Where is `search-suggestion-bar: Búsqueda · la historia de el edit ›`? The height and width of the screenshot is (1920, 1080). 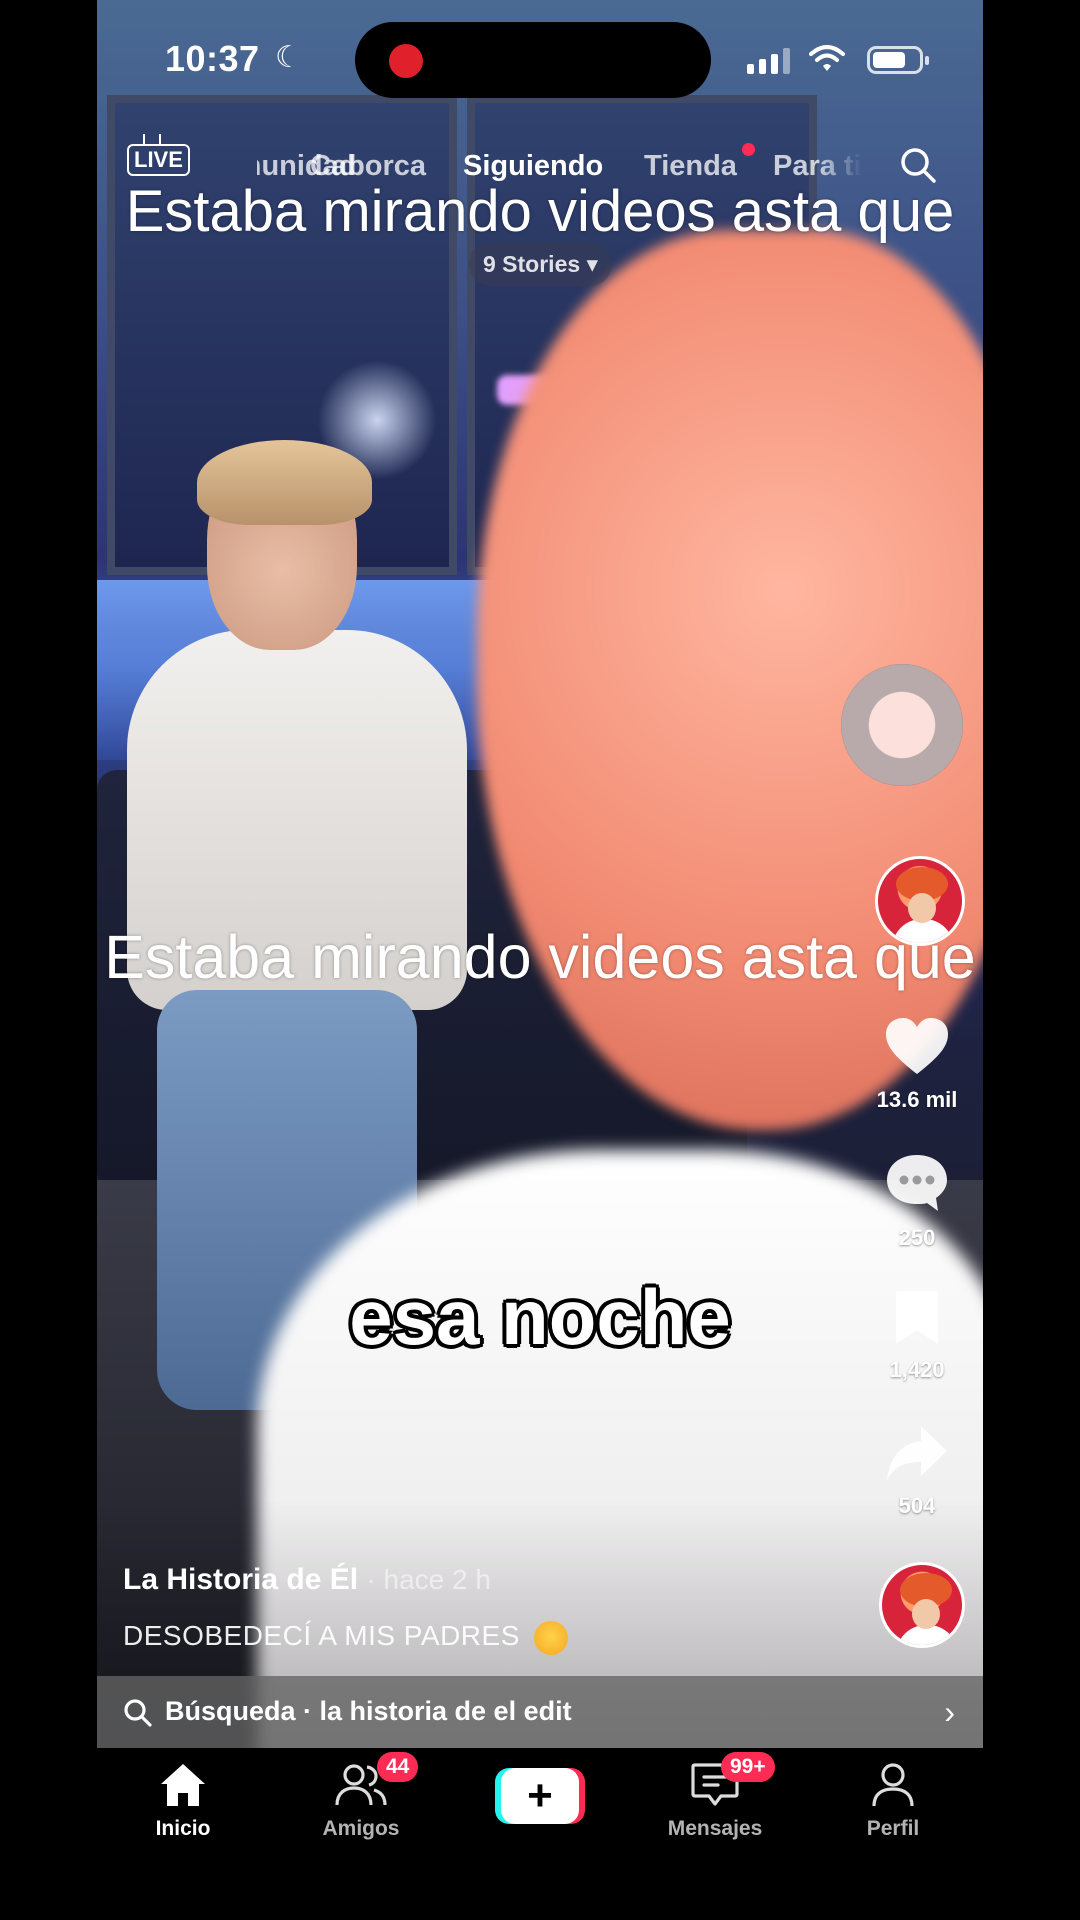 search-suggestion-bar: Búsqueda · la historia de el edit › is located at coordinates (540, 1712).